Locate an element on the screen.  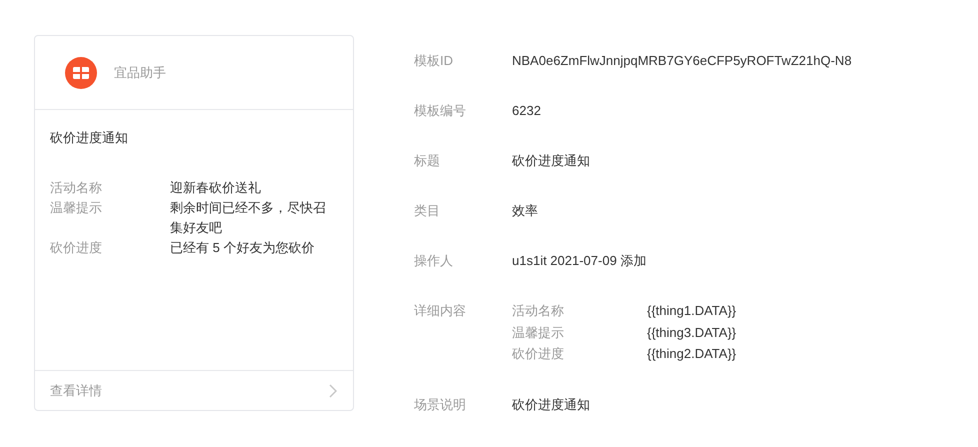
detail-label: 类目 is located at coordinates (427, 211).